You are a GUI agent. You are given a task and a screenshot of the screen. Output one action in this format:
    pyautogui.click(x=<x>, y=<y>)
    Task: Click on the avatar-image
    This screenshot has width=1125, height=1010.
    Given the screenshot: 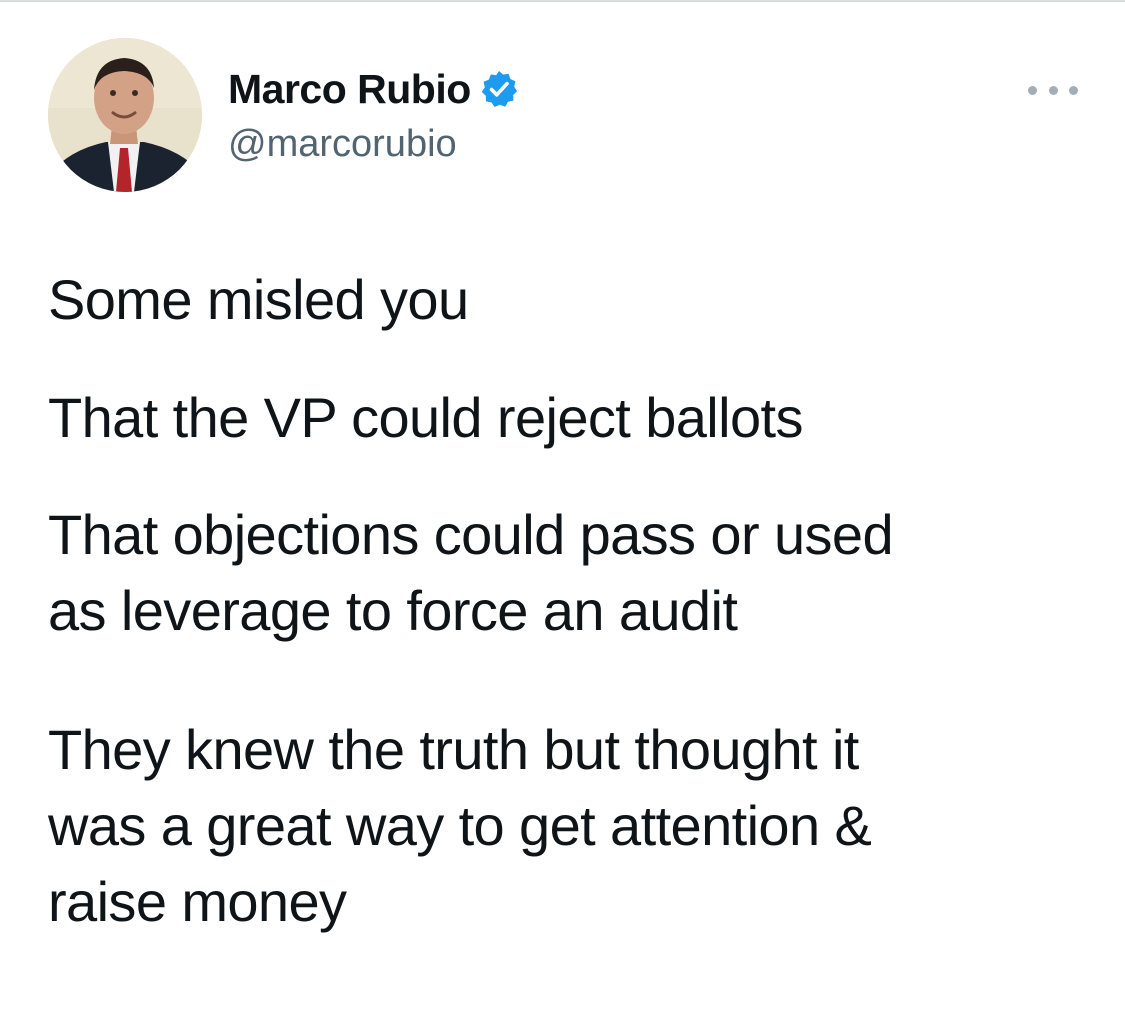 What is the action you would take?
    pyautogui.click(x=125, y=115)
    